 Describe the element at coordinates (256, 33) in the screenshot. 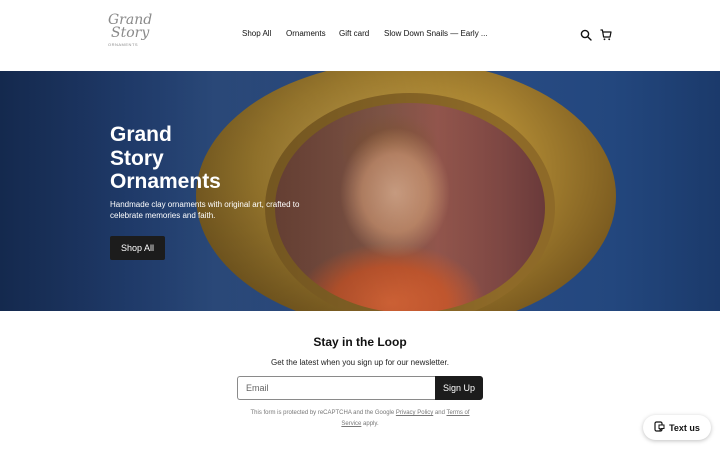

I see `nav-shop-all: Shop All` at that location.